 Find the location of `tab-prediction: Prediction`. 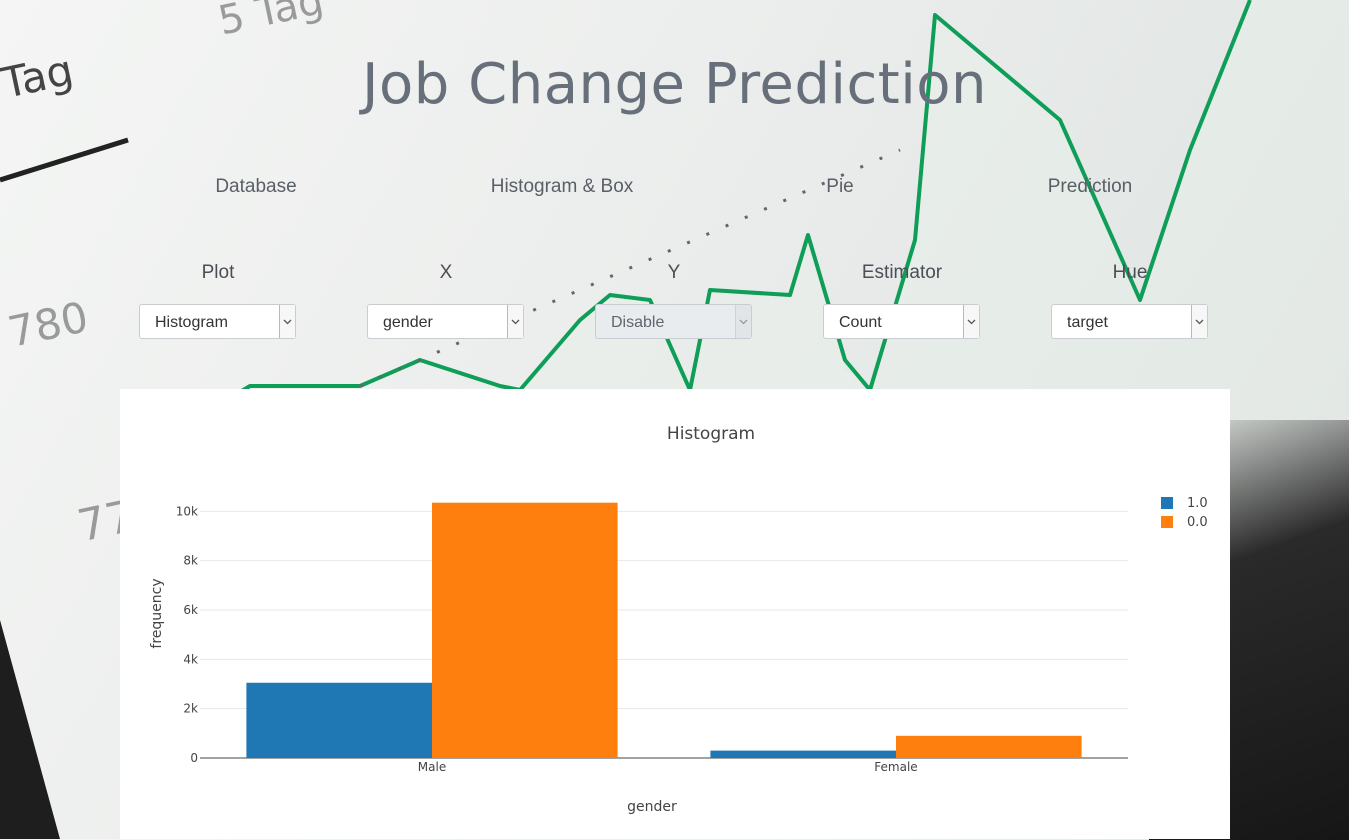

tab-prediction: Prediction is located at coordinates (1090, 187).